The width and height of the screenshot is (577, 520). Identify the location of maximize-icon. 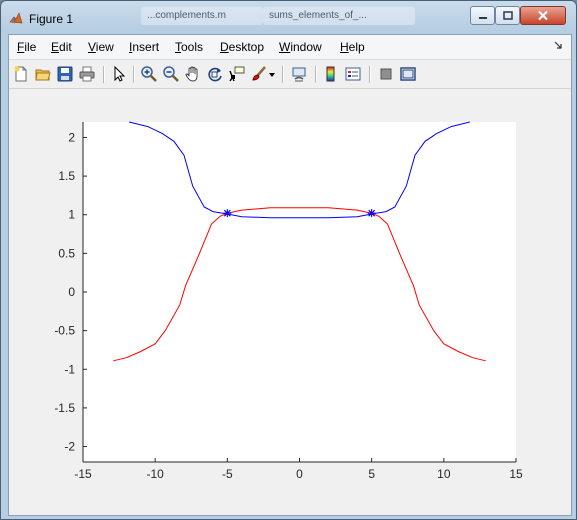
(507, 15).